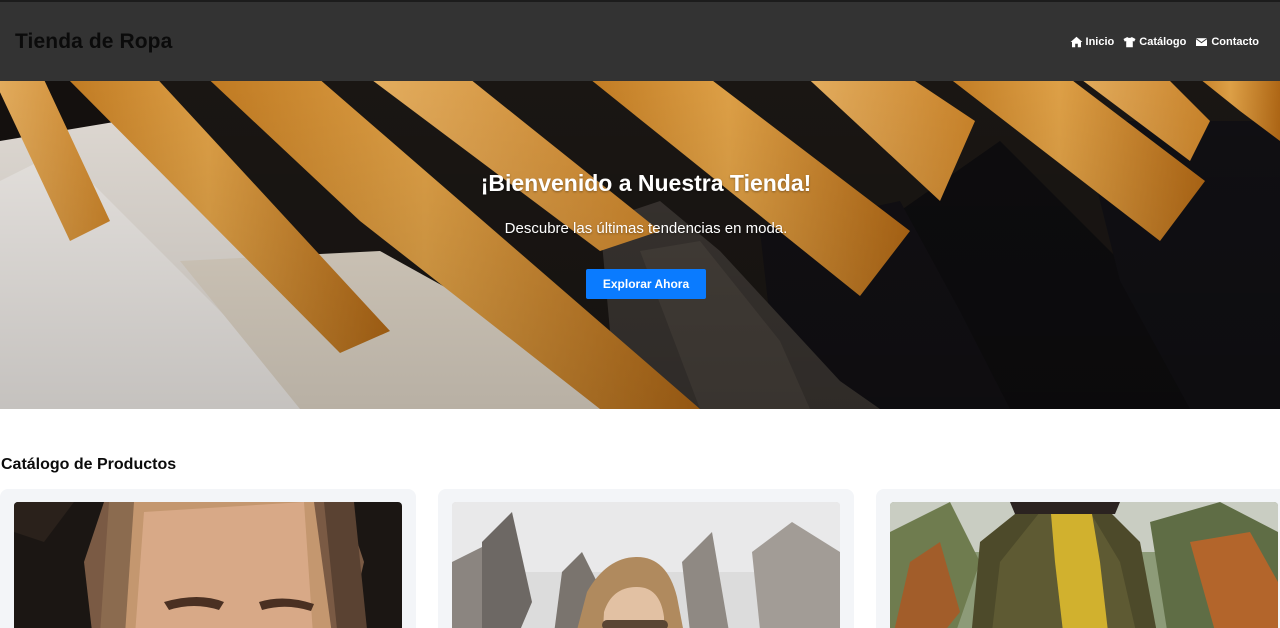  I want to click on nav-link-label: Inicio, so click(1100, 41).